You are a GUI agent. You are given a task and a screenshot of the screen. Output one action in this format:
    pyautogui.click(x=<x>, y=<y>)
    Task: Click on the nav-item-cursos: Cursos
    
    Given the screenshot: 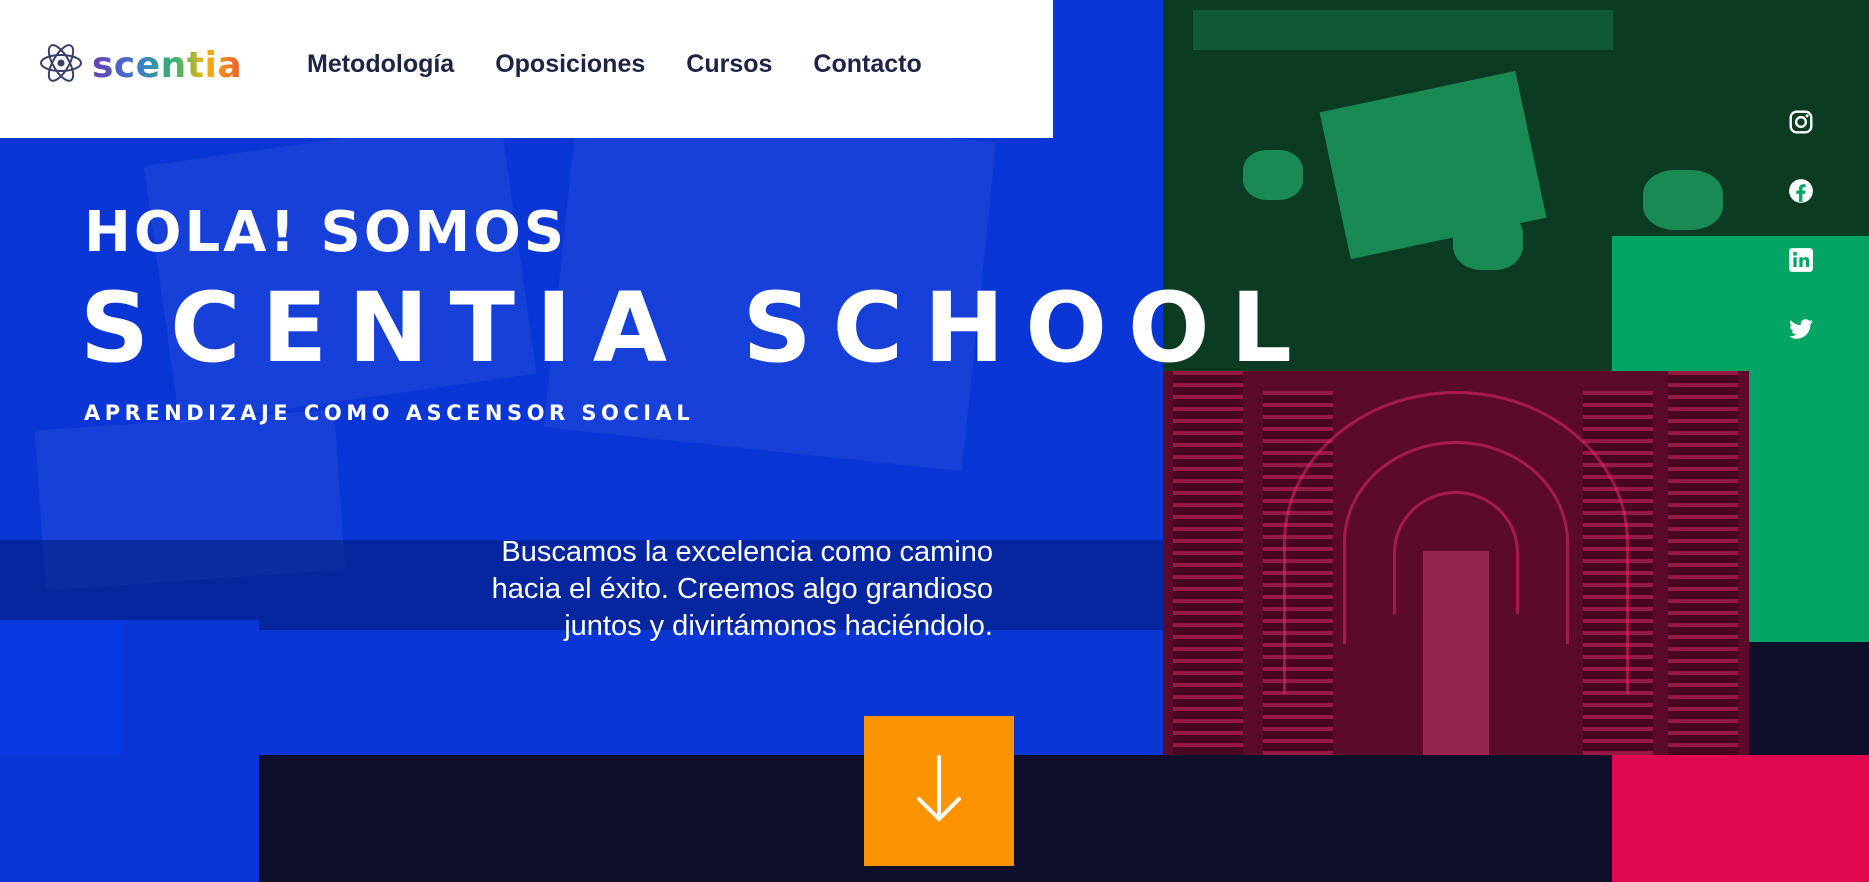 What is the action you would take?
    pyautogui.click(x=729, y=64)
    